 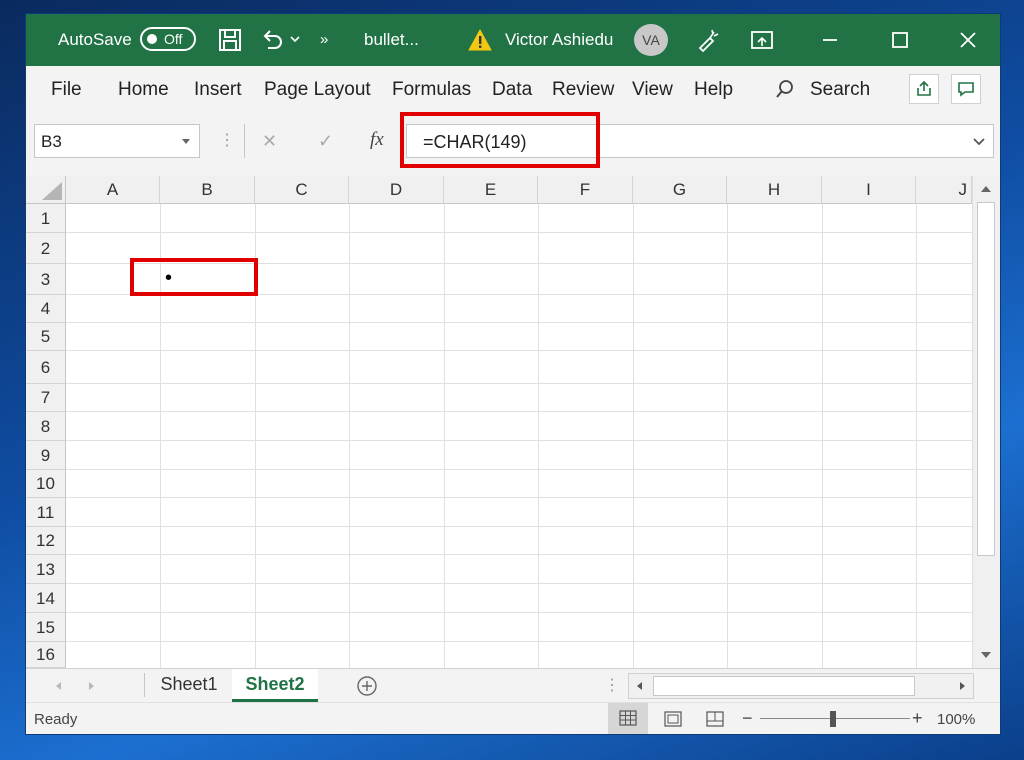 I want to click on zoom-level: 100%, so click(x=956, y=719).